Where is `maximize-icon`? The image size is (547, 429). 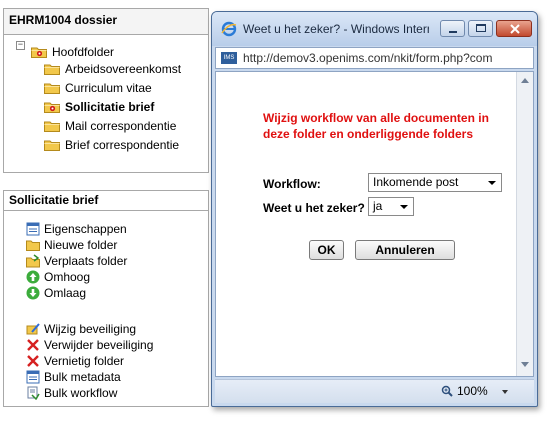 maximize-icon is located at coordinates (481, 28).